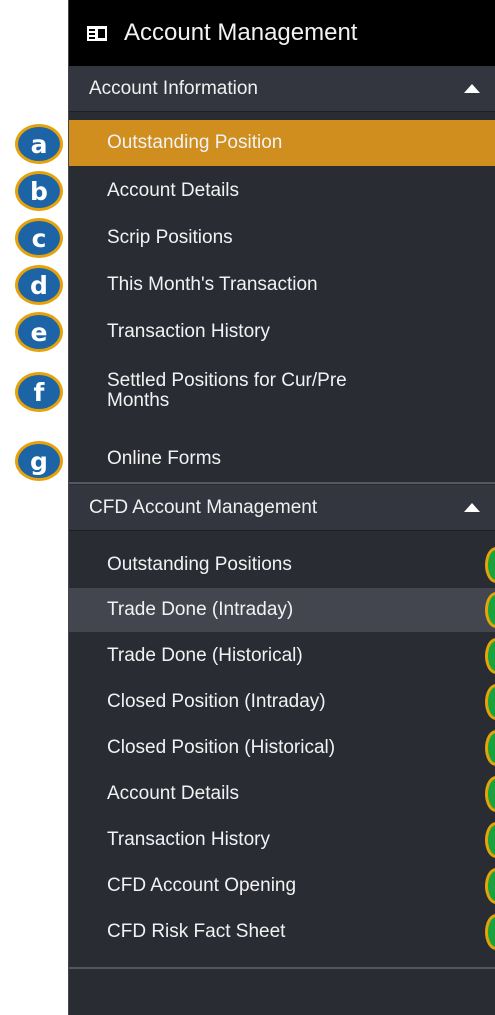  Describe the element at coordinates (282, 332) in the screenshot. I see `menu-item-transaction-history: Transaction History` at that location.